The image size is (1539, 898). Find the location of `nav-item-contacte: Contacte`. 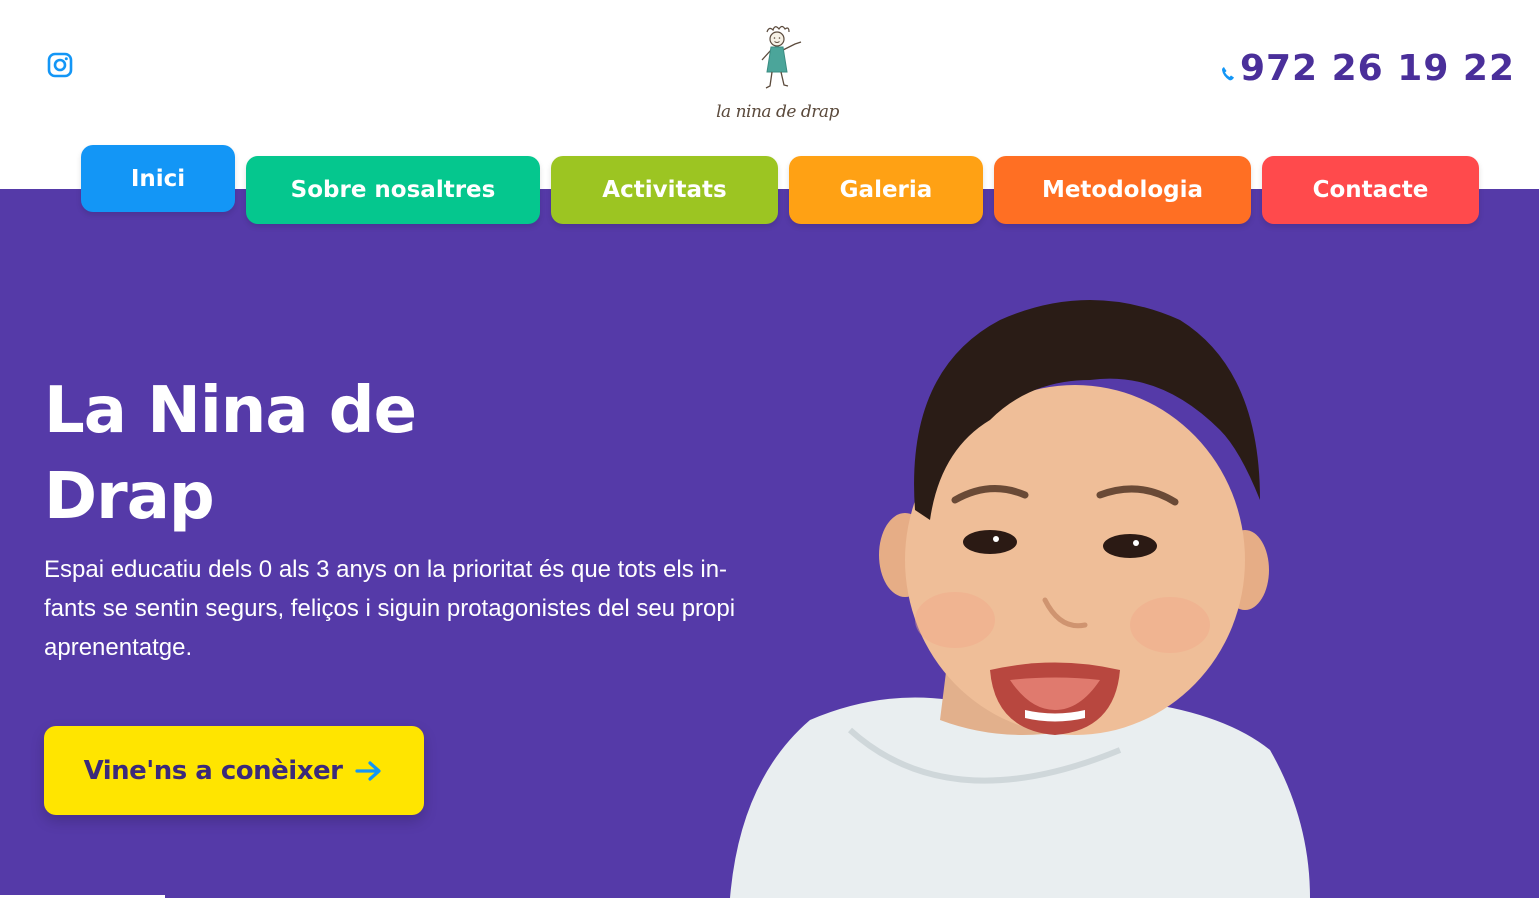

nav-item-contacte: Contacte is located at coordinates (1370, 190).